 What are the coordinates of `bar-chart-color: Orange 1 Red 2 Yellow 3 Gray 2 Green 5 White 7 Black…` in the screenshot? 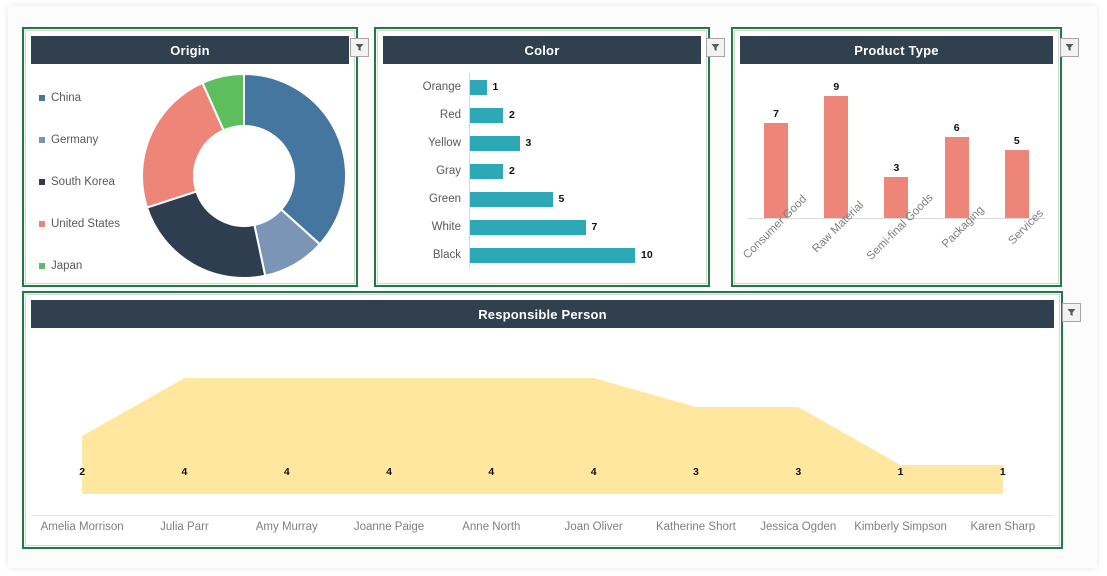 It's located at (542, 171).